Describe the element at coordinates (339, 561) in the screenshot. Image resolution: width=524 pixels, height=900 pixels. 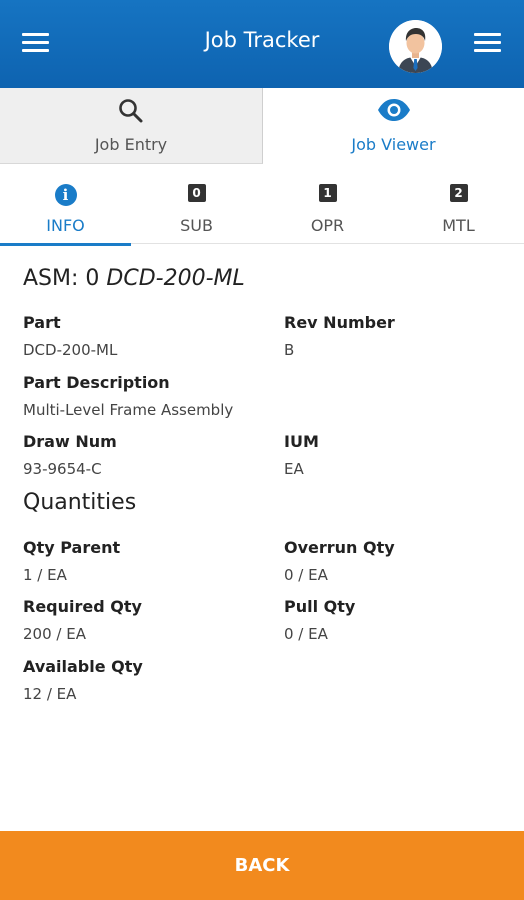
I see `field-overrun-qty: Overrun Qty 0 / EA` at that location.